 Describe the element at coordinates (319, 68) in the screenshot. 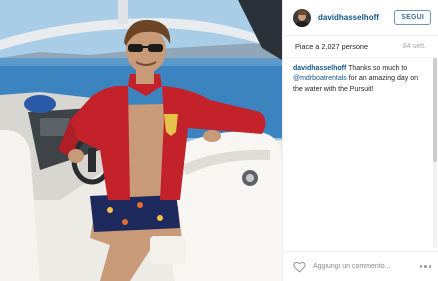

I see `caption-username-link: davidhasselhoff` at that location.